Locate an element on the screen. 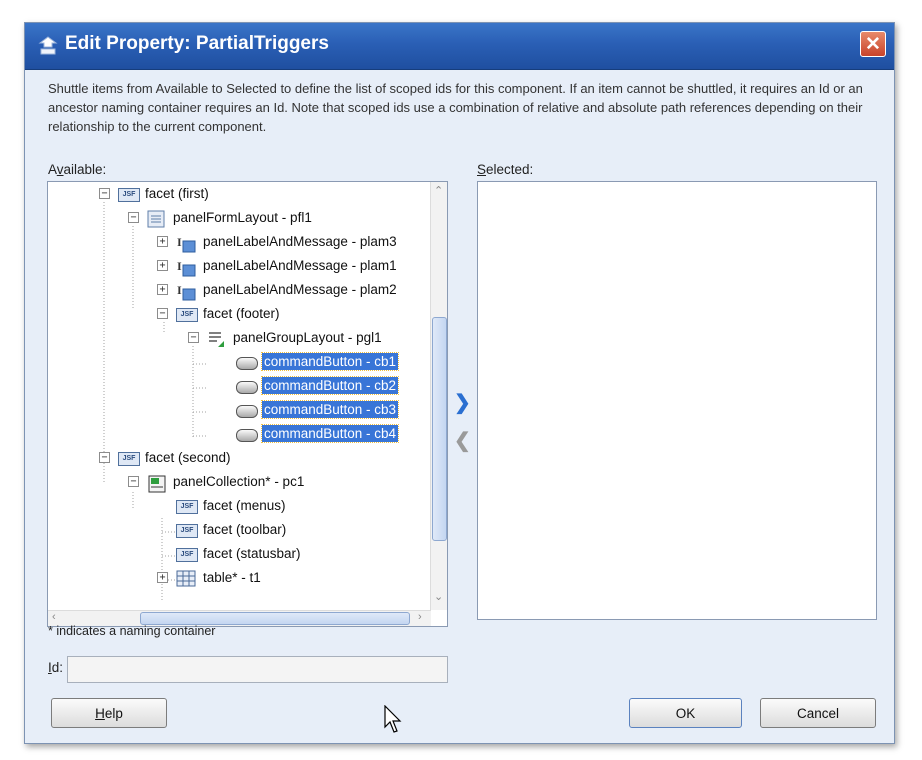 The image size is (922, 760). form-layout-icon is located at coordinates (156, 219).